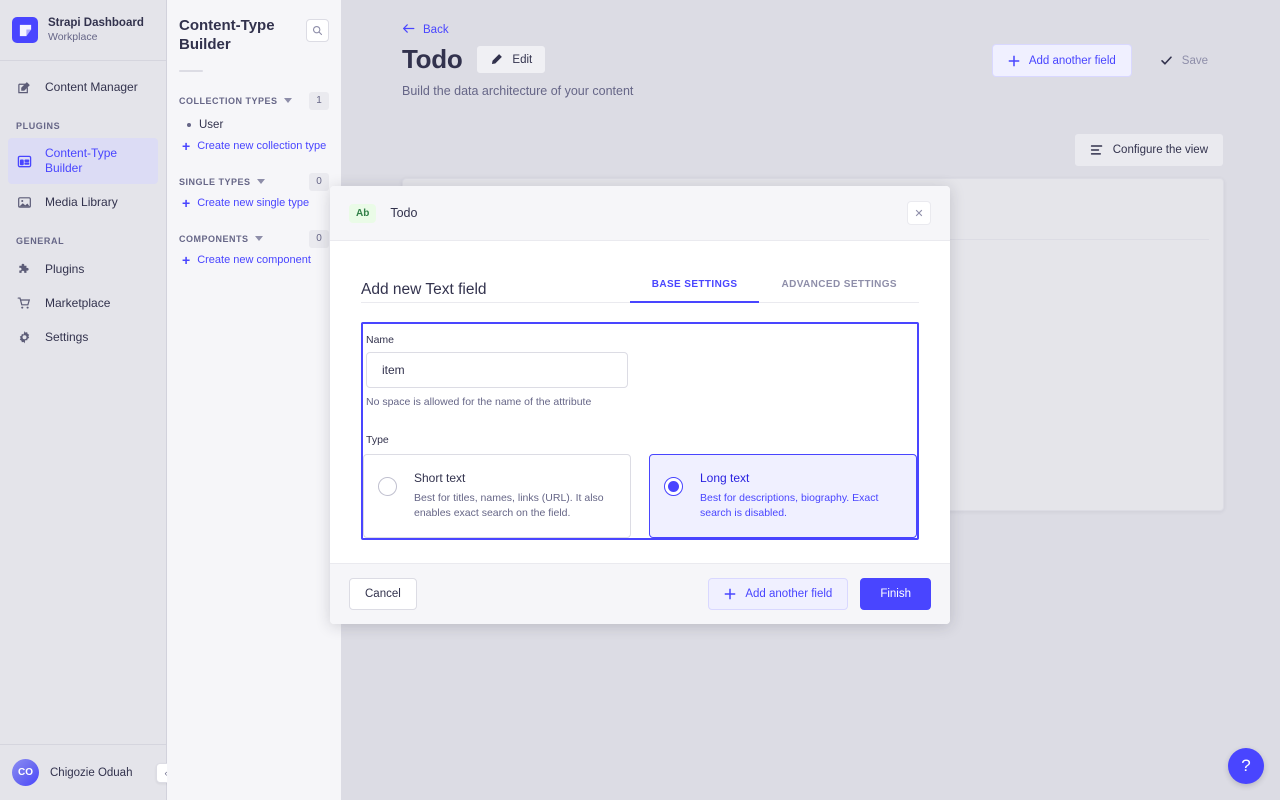  What do you see at coordinates (395, 18) in the screenshot?
I see `back-link: Back` at bounding box center [395, 18].